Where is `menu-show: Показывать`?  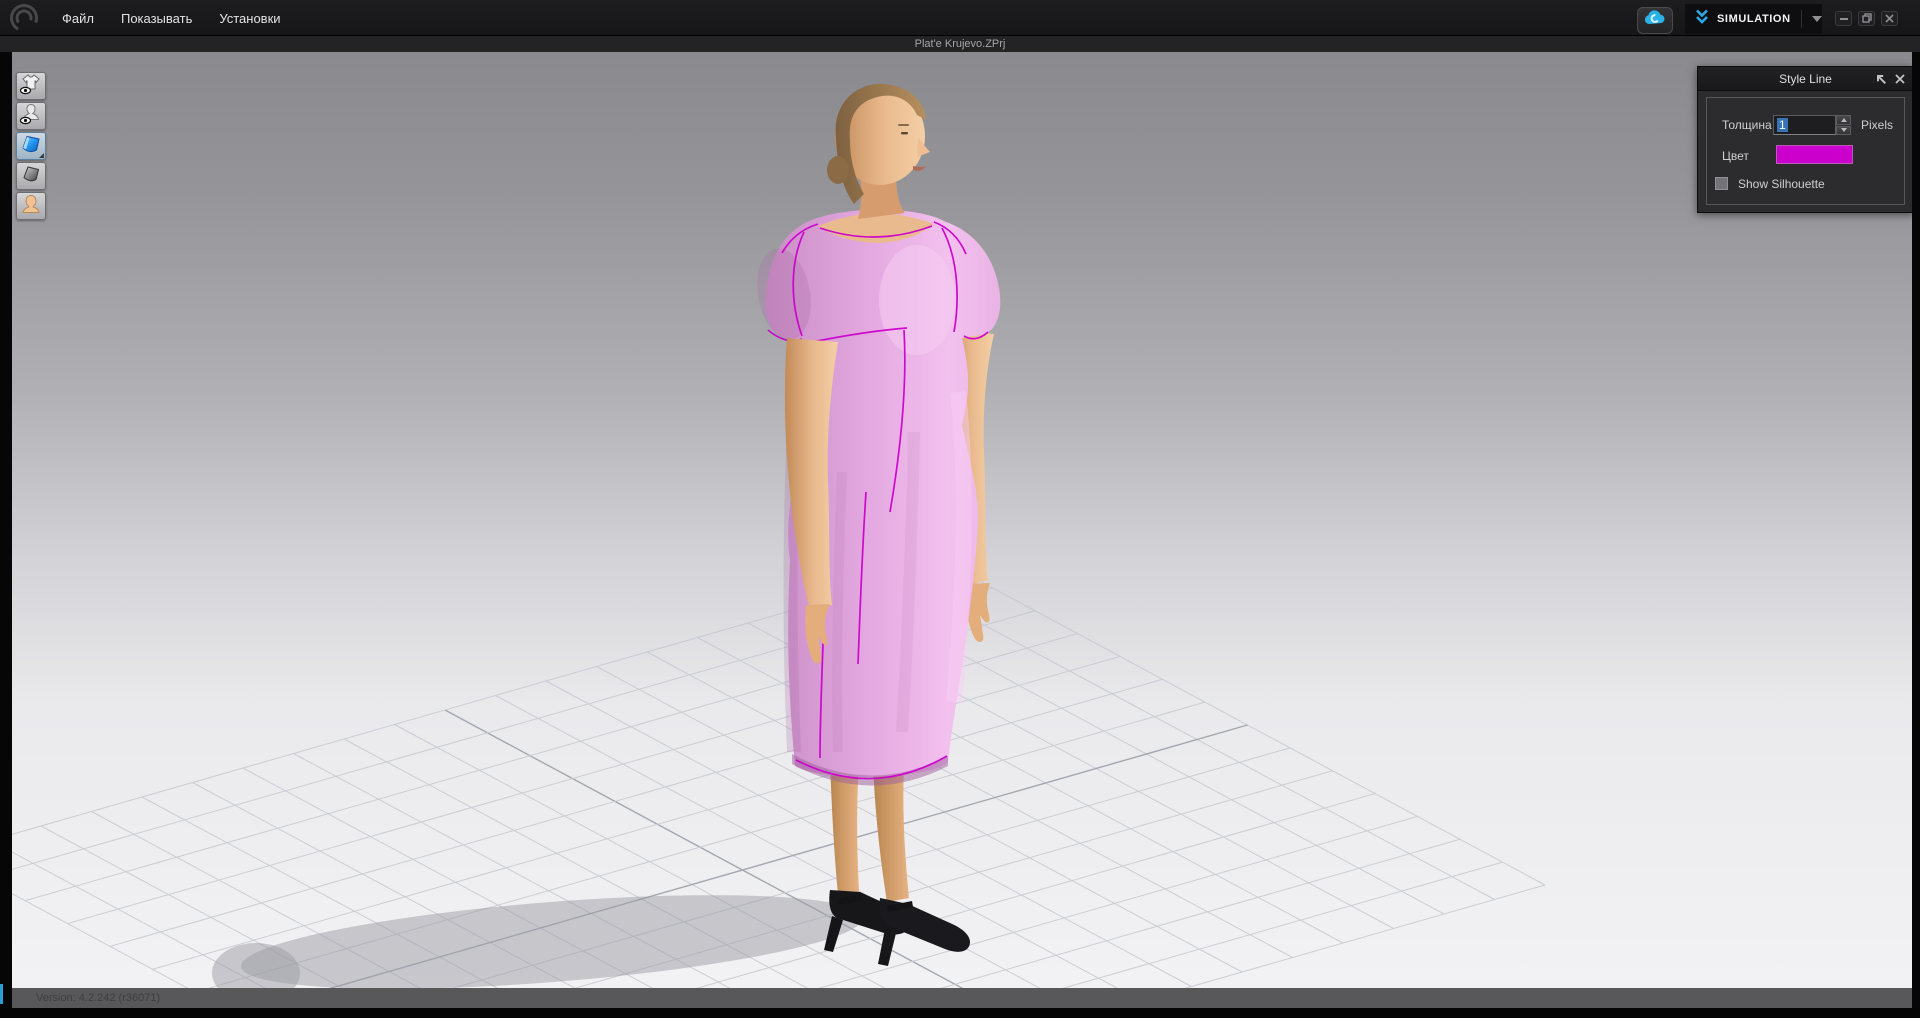
menu-show: Показывать is located at coordinates (156, 18).